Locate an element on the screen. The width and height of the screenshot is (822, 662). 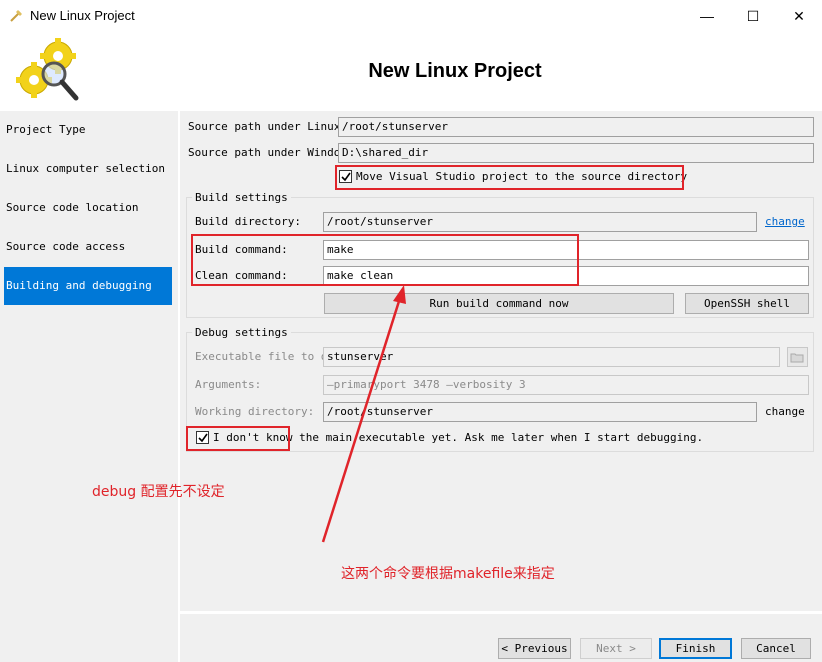
next-label: Next is located at coordinates (609, 648).